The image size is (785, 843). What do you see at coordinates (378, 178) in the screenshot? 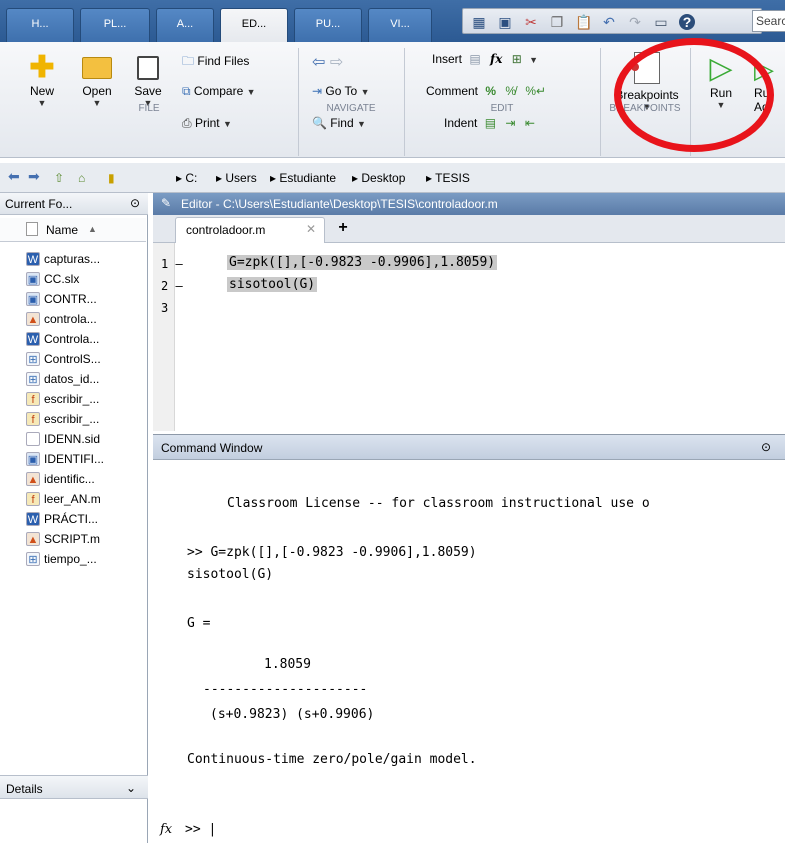
I see `breadcrumb-desktop: ▸ Desktop` at bounding box center [378, 178].